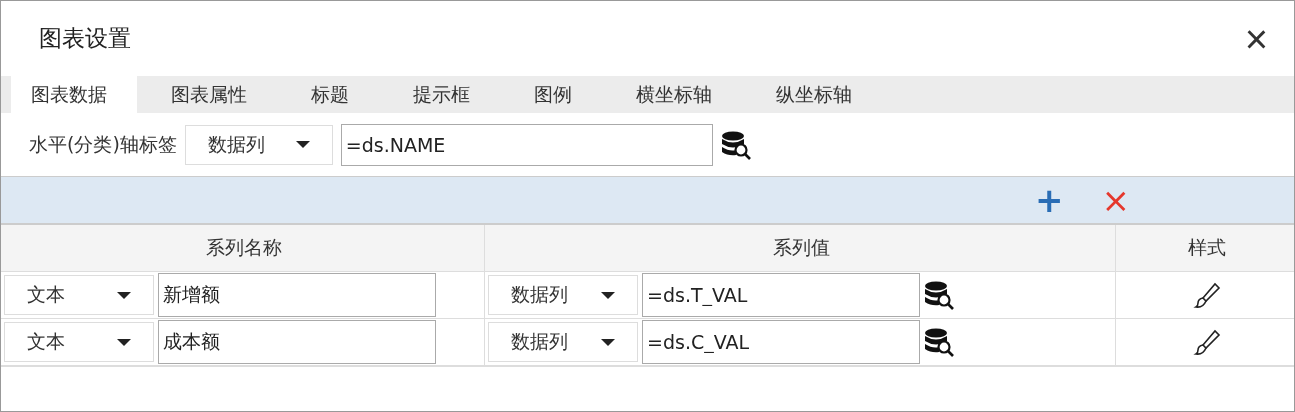  I want to click on tab: 纵坐标轴, so click(814, 94).